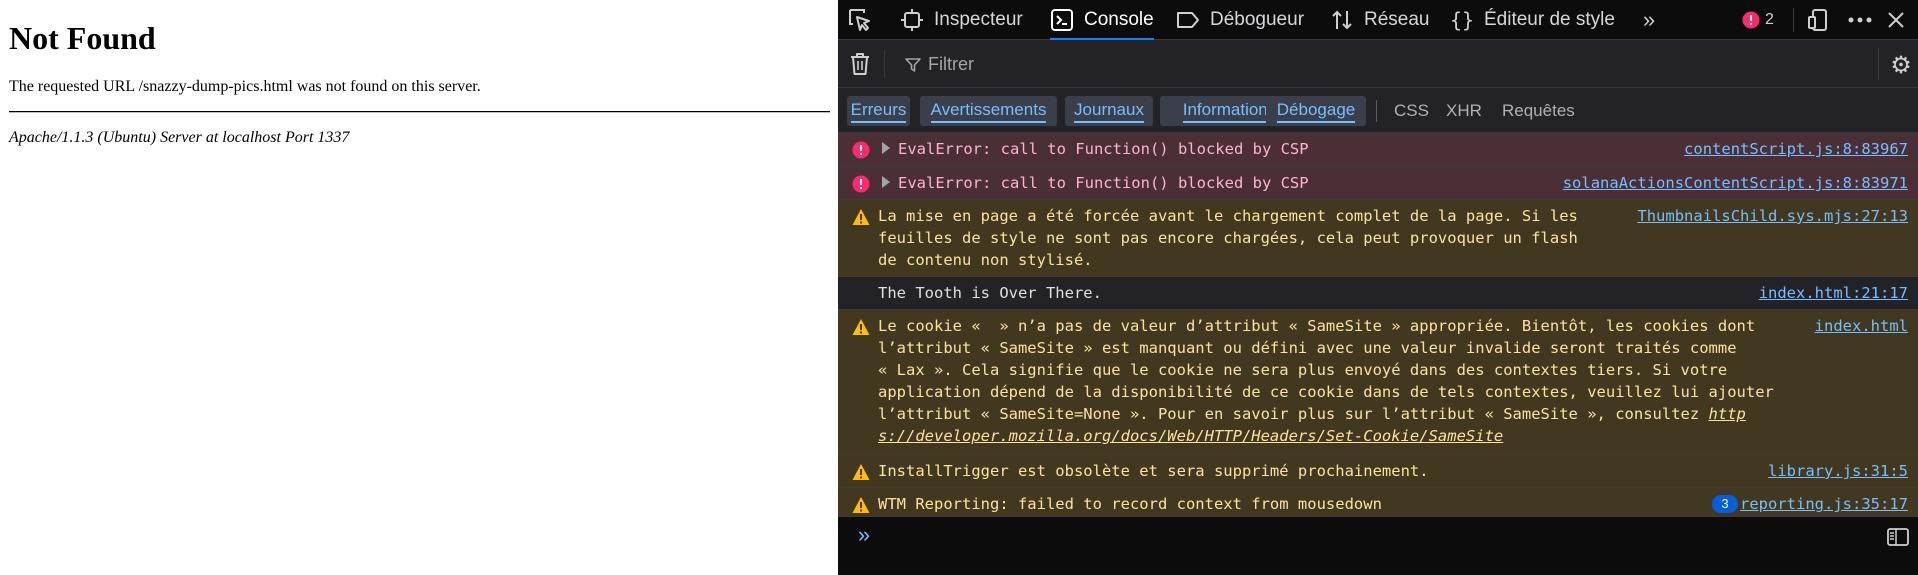  Describe the element at coordinates (1772, 216) in the screenshot. I see `message-source-link: ThumbnailsChild.sys.mjs:27:13` at that location.